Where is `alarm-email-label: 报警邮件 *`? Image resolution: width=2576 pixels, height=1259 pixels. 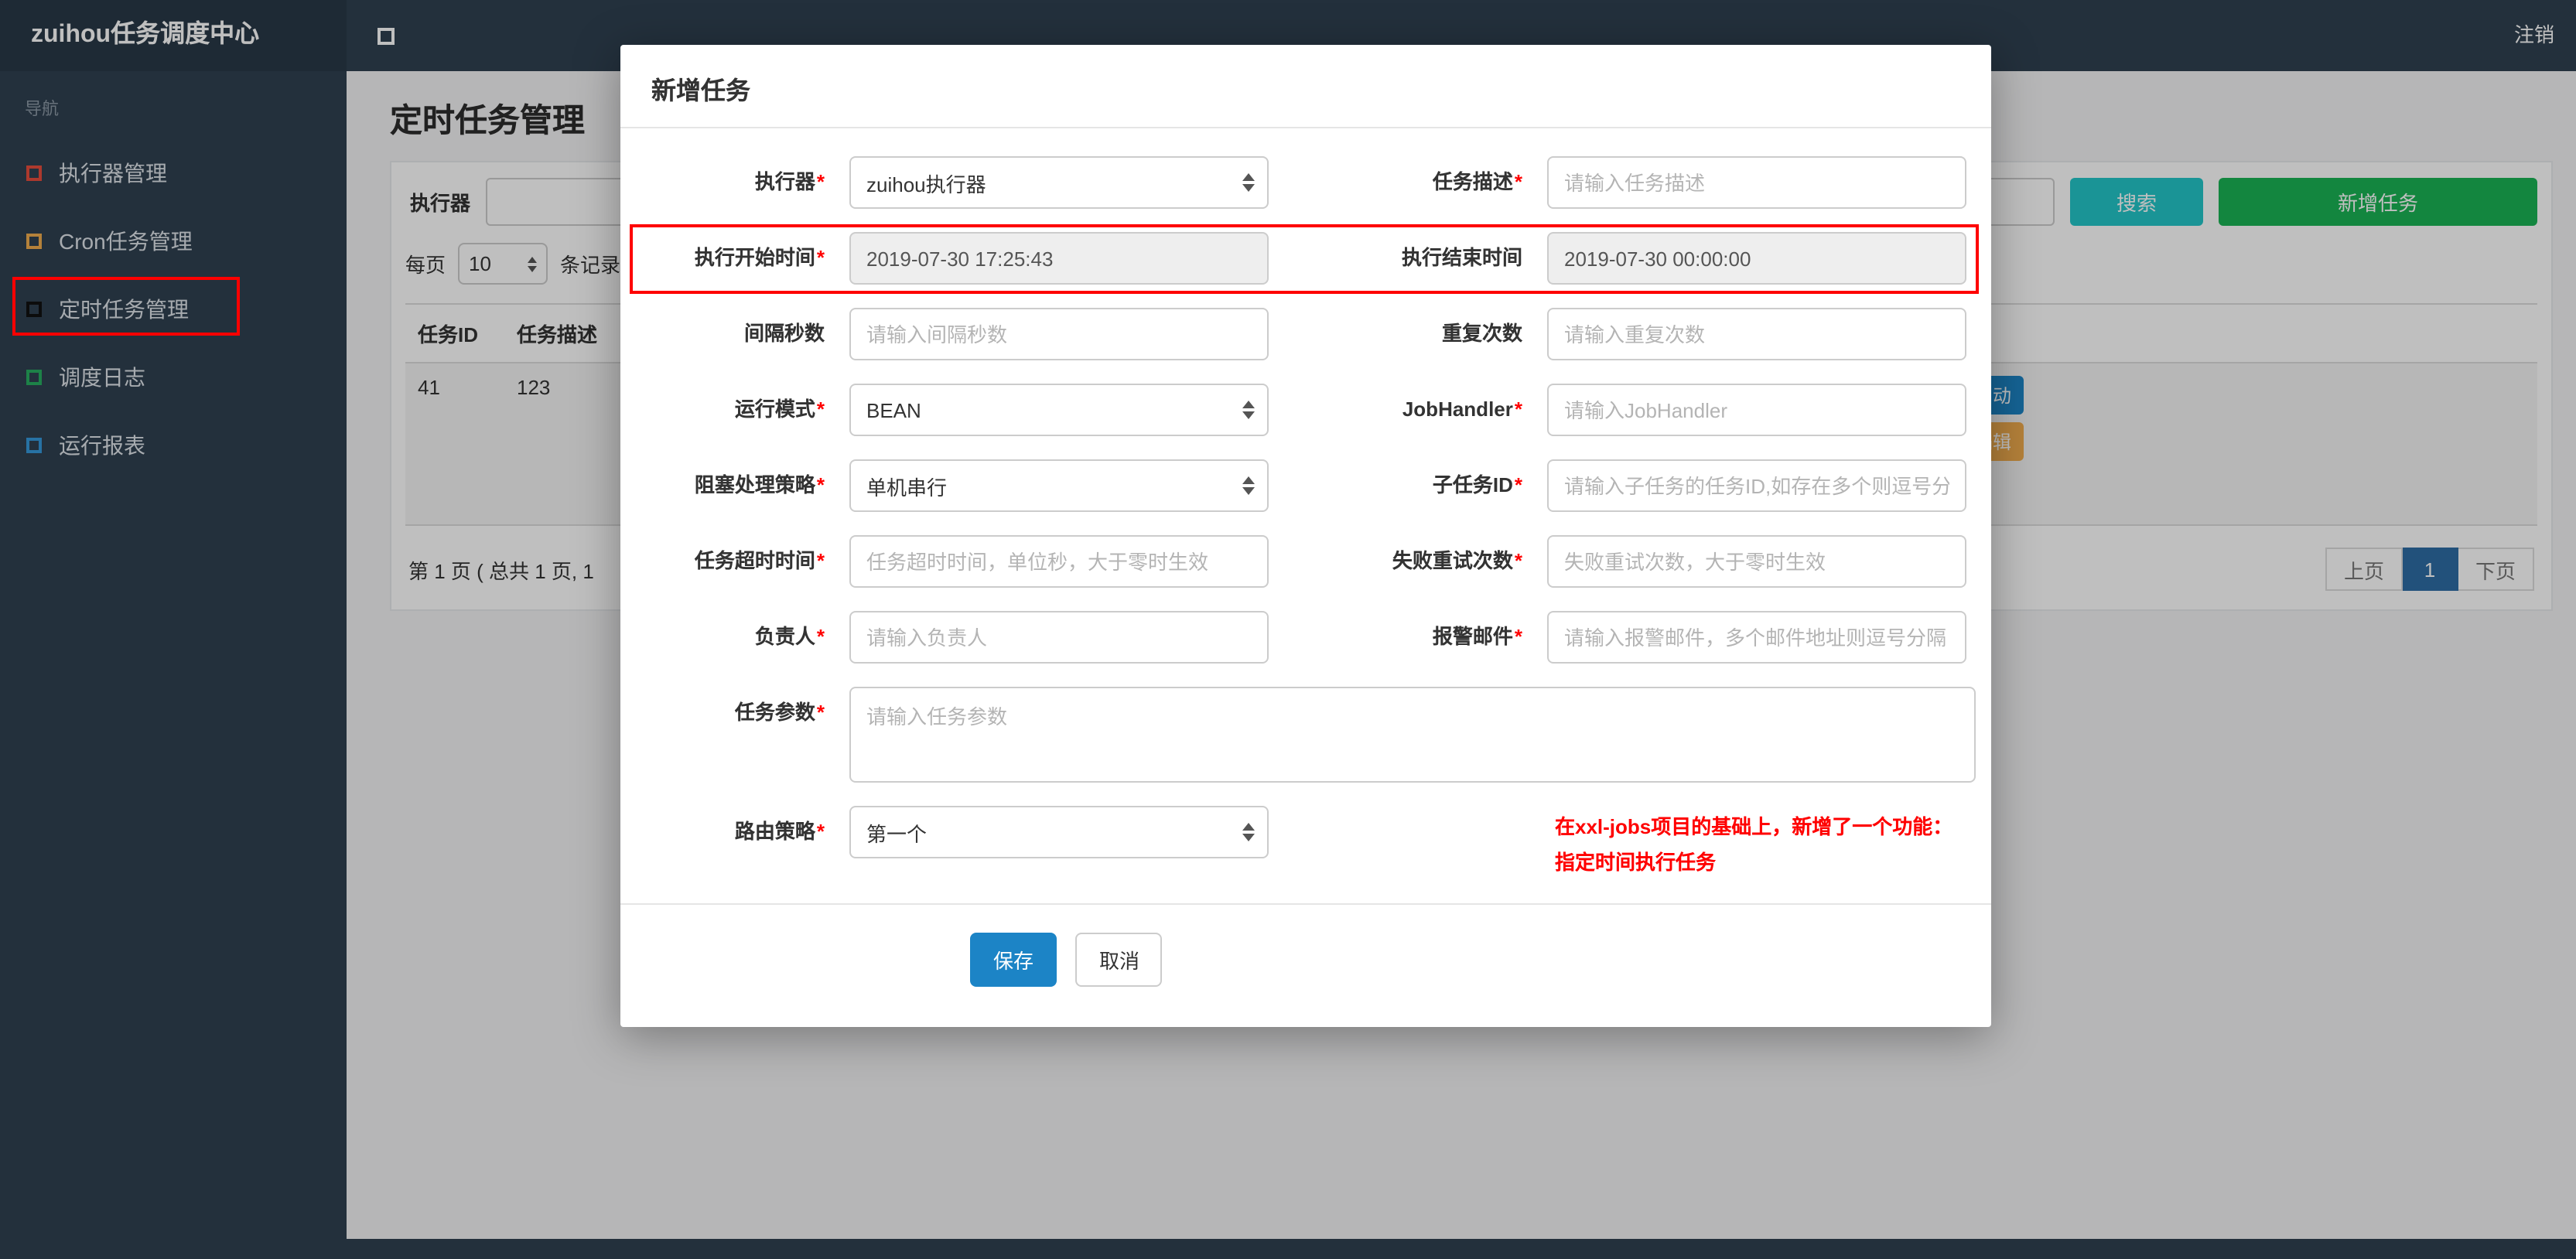
alarm-email-label: 报警邮件 * is located at coordinates (1477, 637).